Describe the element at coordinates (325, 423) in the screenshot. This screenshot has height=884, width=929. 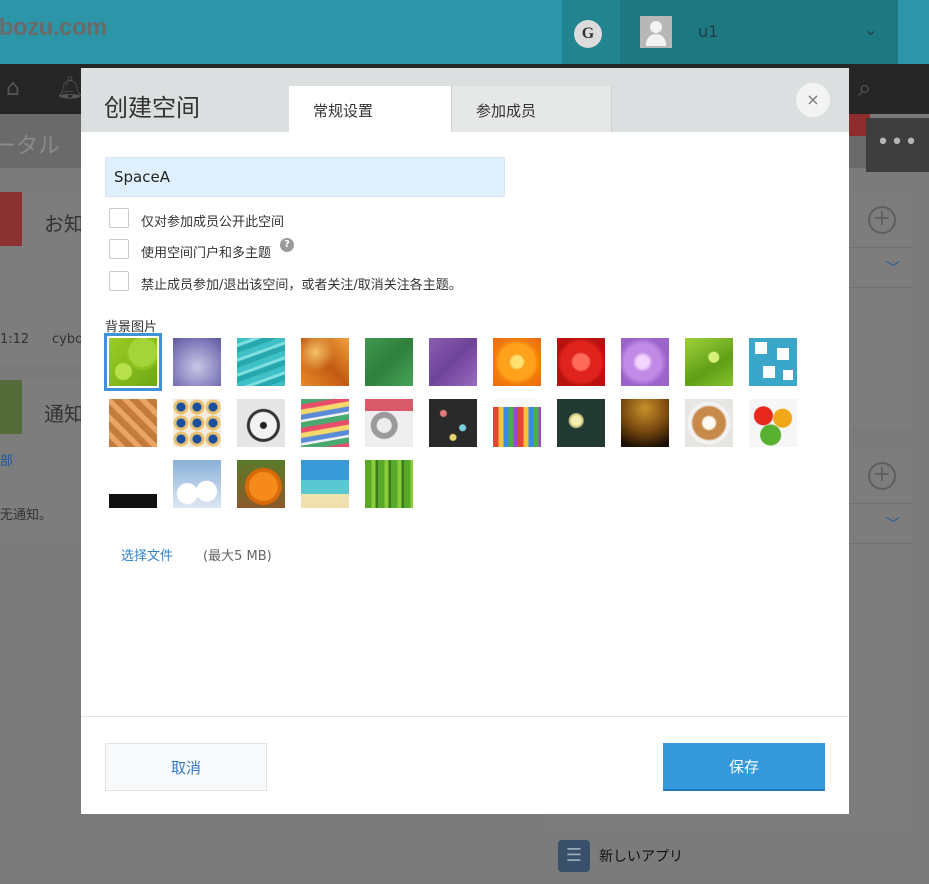
I see `background-stacked-books` at that location.